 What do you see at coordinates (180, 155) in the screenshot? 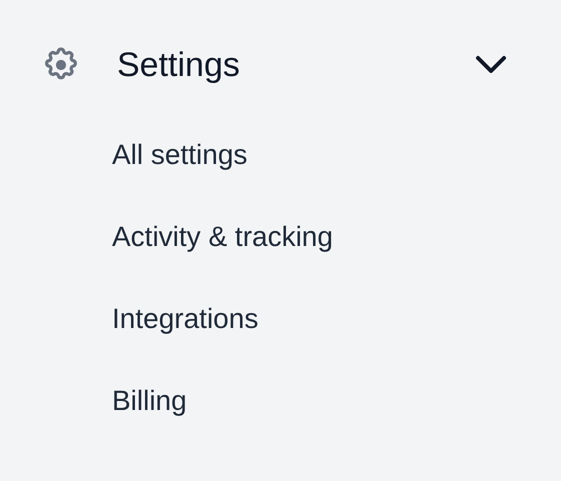
I see `settings-link: All settings` at bounding box center [180, 155].